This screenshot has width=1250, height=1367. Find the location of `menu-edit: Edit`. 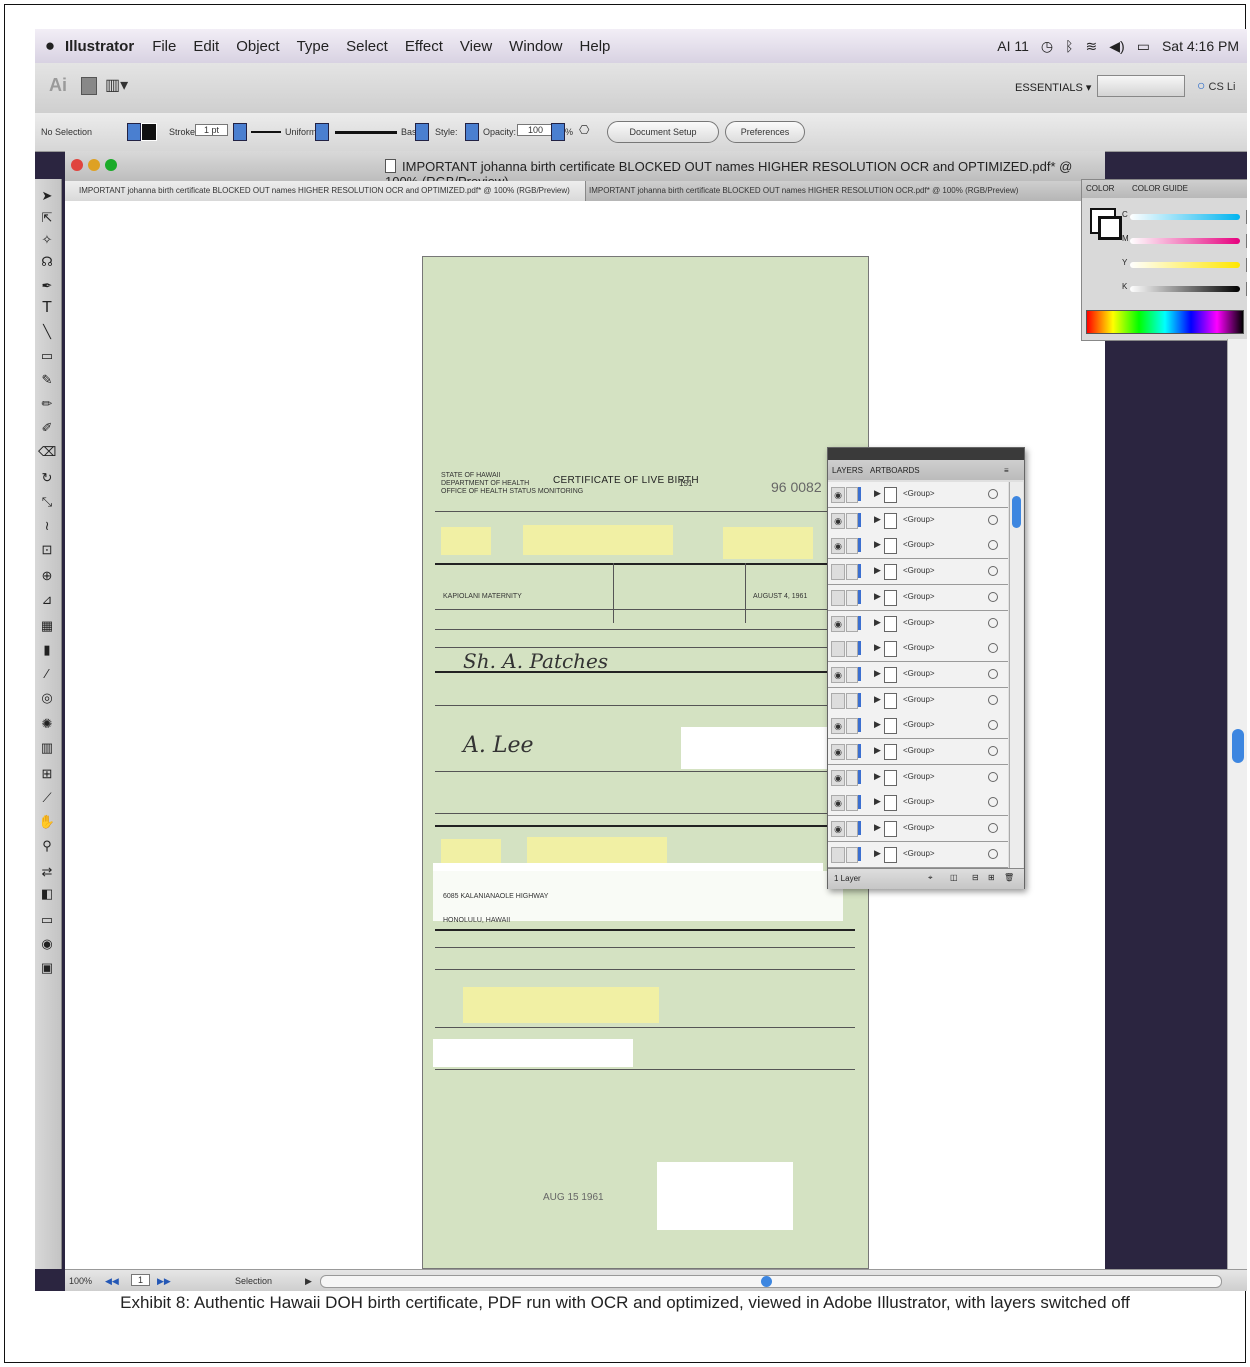

menu-edit: Edit is located at coordinates (206, 46).